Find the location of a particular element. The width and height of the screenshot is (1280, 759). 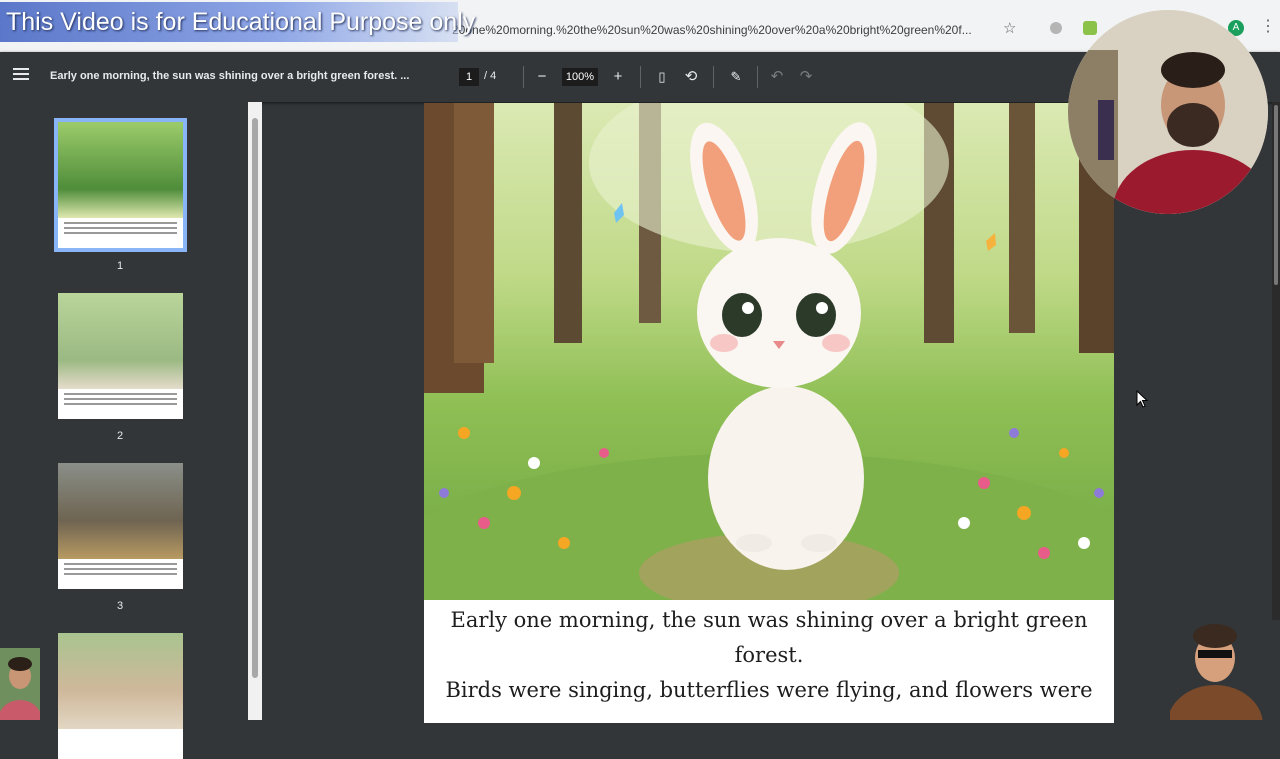

main-scrollbar-thumb is located at coordinates (1276, 195).